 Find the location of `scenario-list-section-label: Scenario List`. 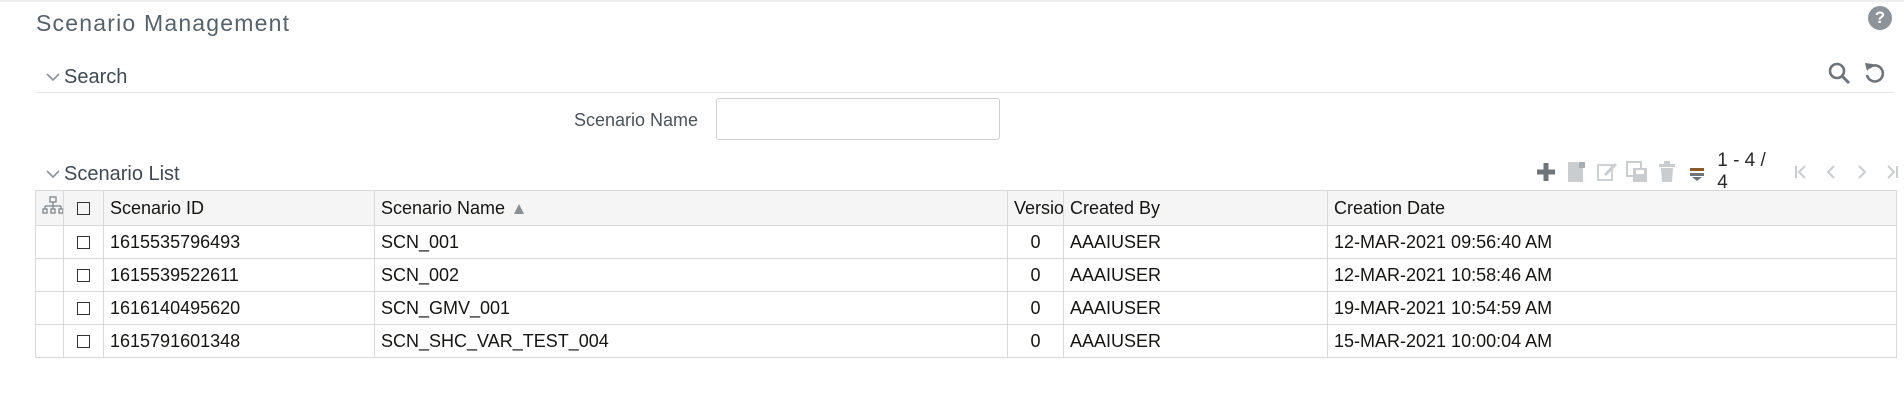

scenario-list-section-label: Scenario List is located at coordinates (122, 173).